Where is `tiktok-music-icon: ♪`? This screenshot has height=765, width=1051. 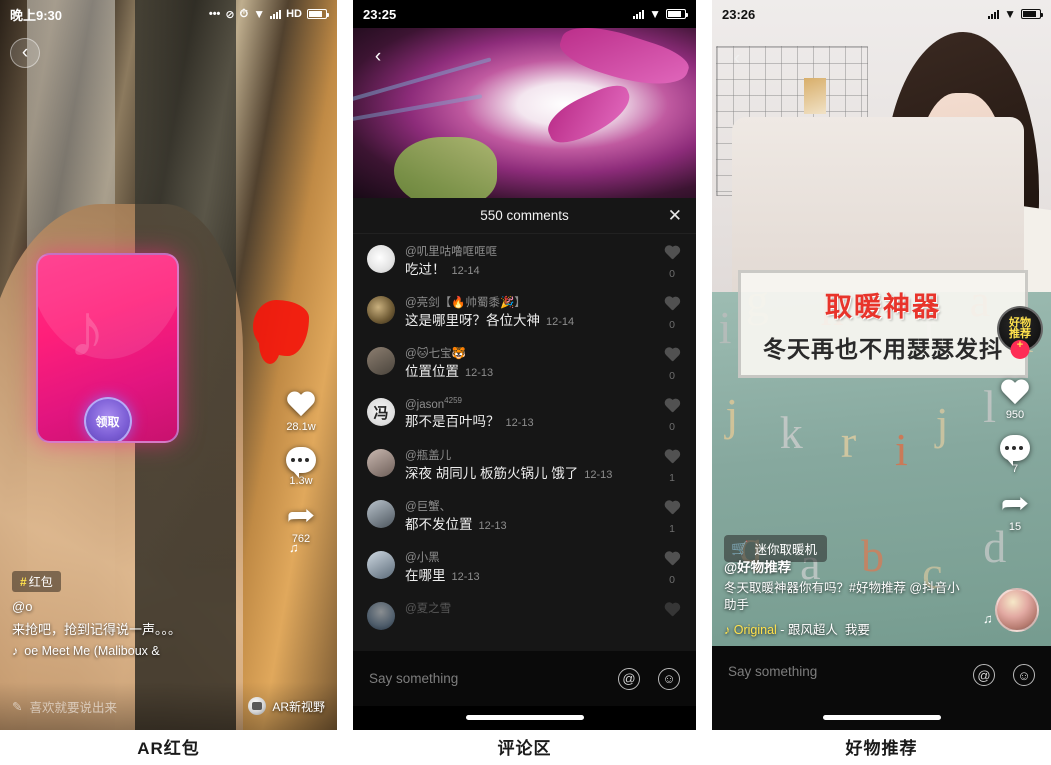 tiktok-music-icon: ♪ is located at coordinates (15, 651).